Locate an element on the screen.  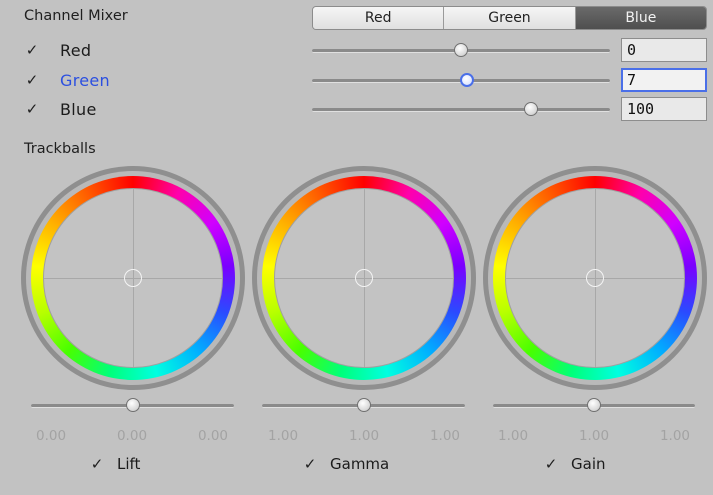
gamma-trackball is located at coordinates (364, 278).